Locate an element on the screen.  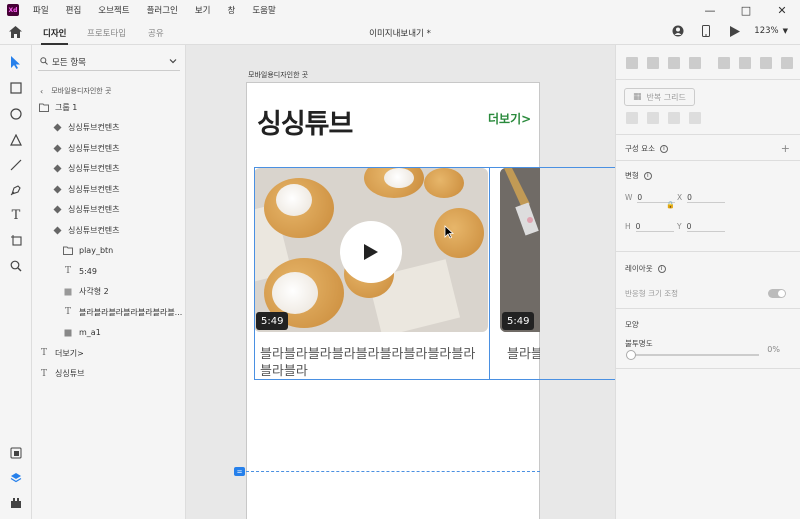
components-label: 구성 요소 is located at coordinates (640, 148).